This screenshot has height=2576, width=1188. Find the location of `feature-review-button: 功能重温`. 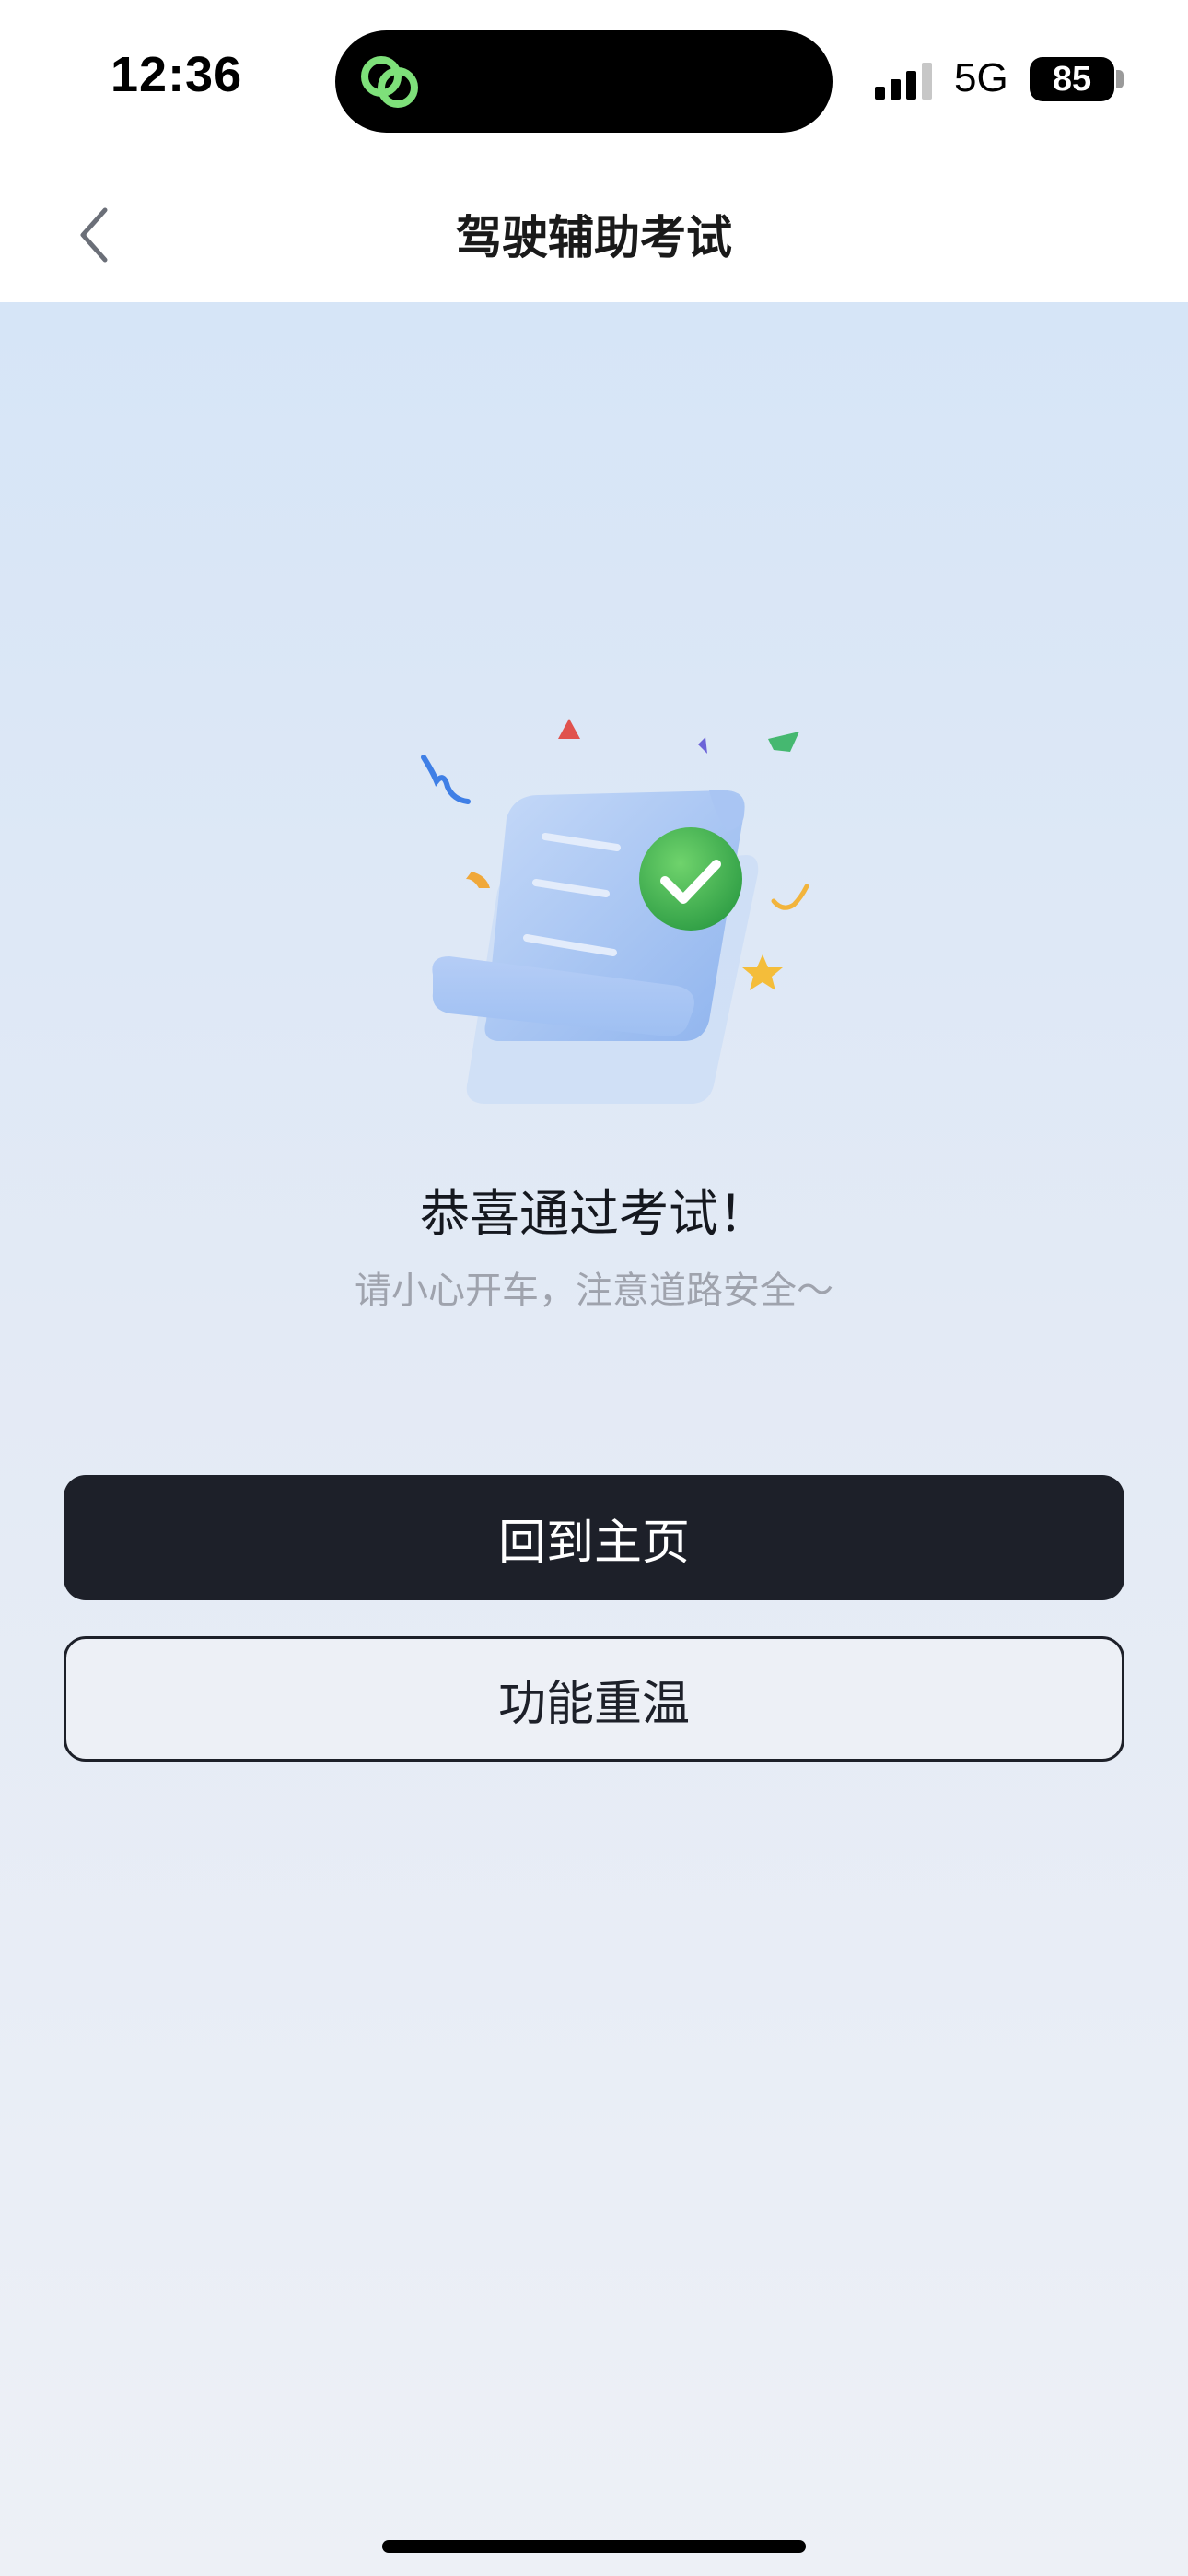

feature-review-button: 功能重温 is located at coordinates (594, 1699).